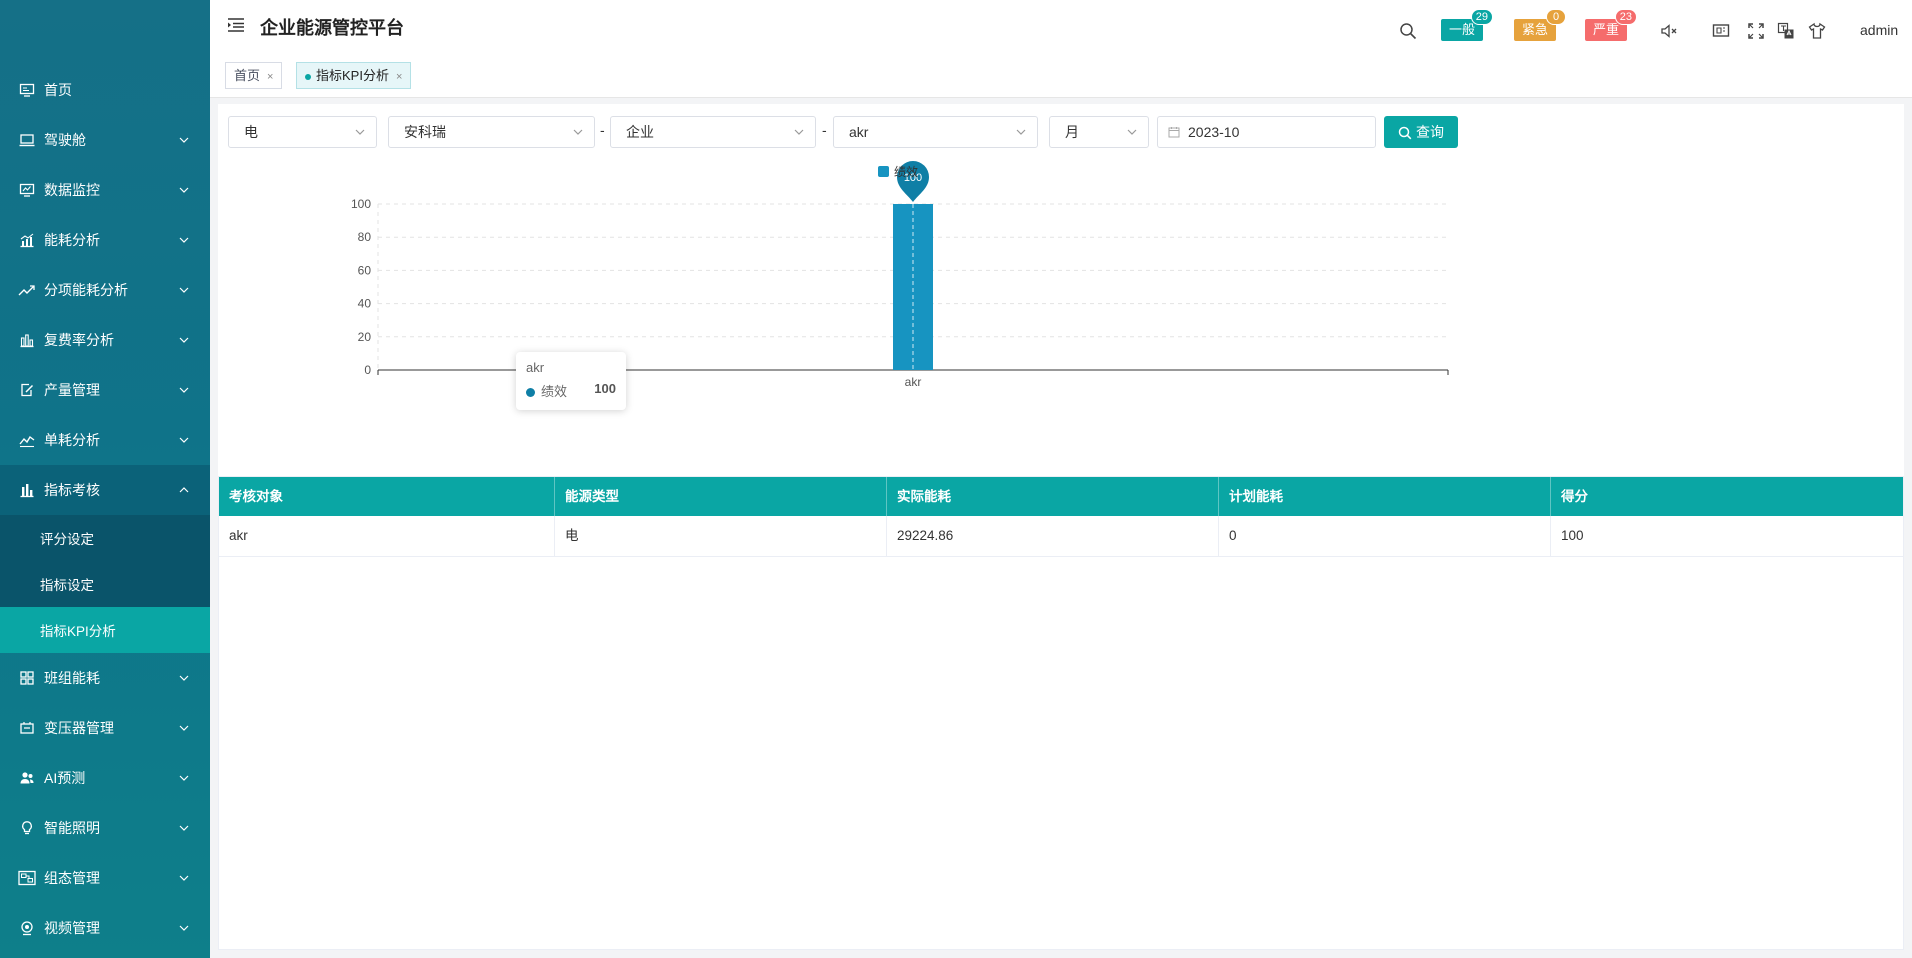  I want to click on period-select: 月, so click(1099, 132).